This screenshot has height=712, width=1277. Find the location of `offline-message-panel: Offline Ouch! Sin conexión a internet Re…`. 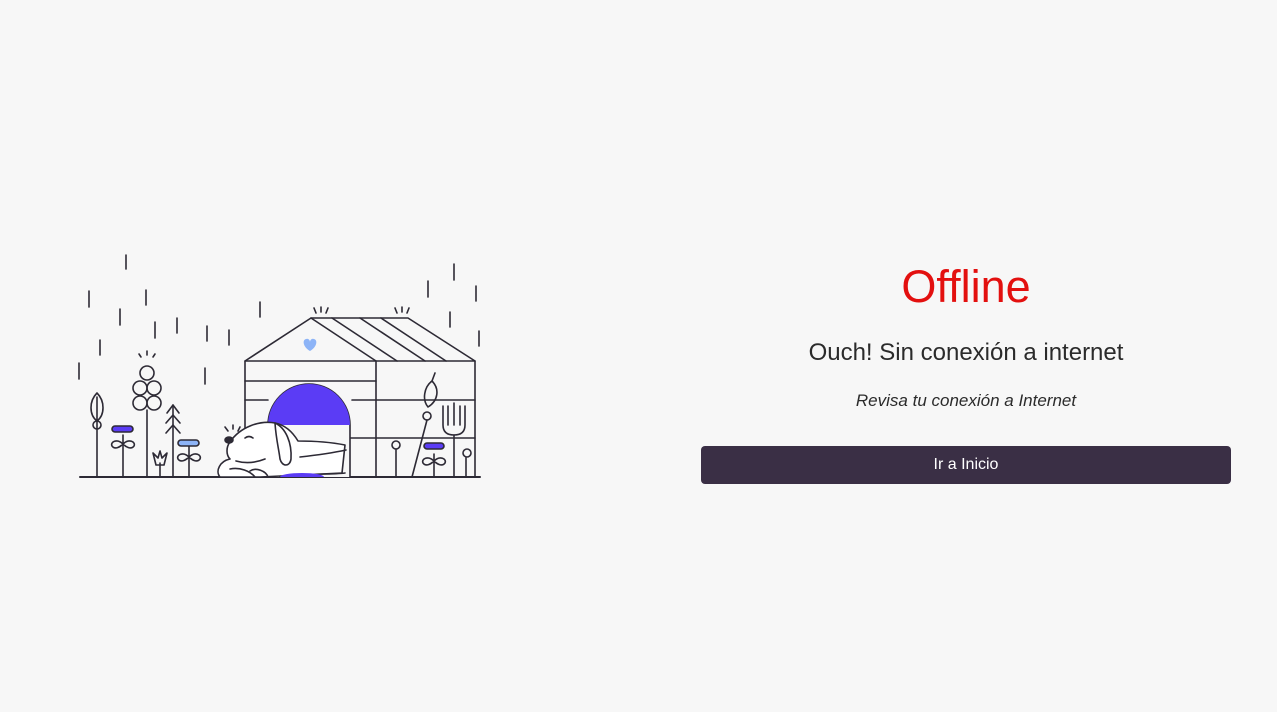

offline-message-panel: Offline Ouch! Sin conexión a internet Re… is located at coordinates (966, 371).